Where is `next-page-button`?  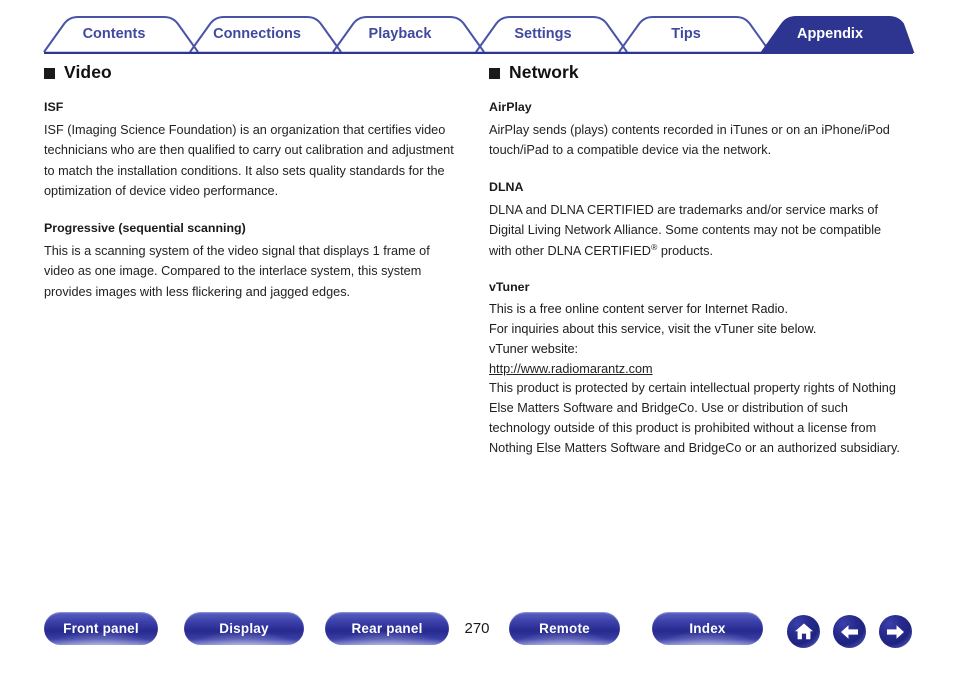 next-page-button is located at coordinates (895, 631).